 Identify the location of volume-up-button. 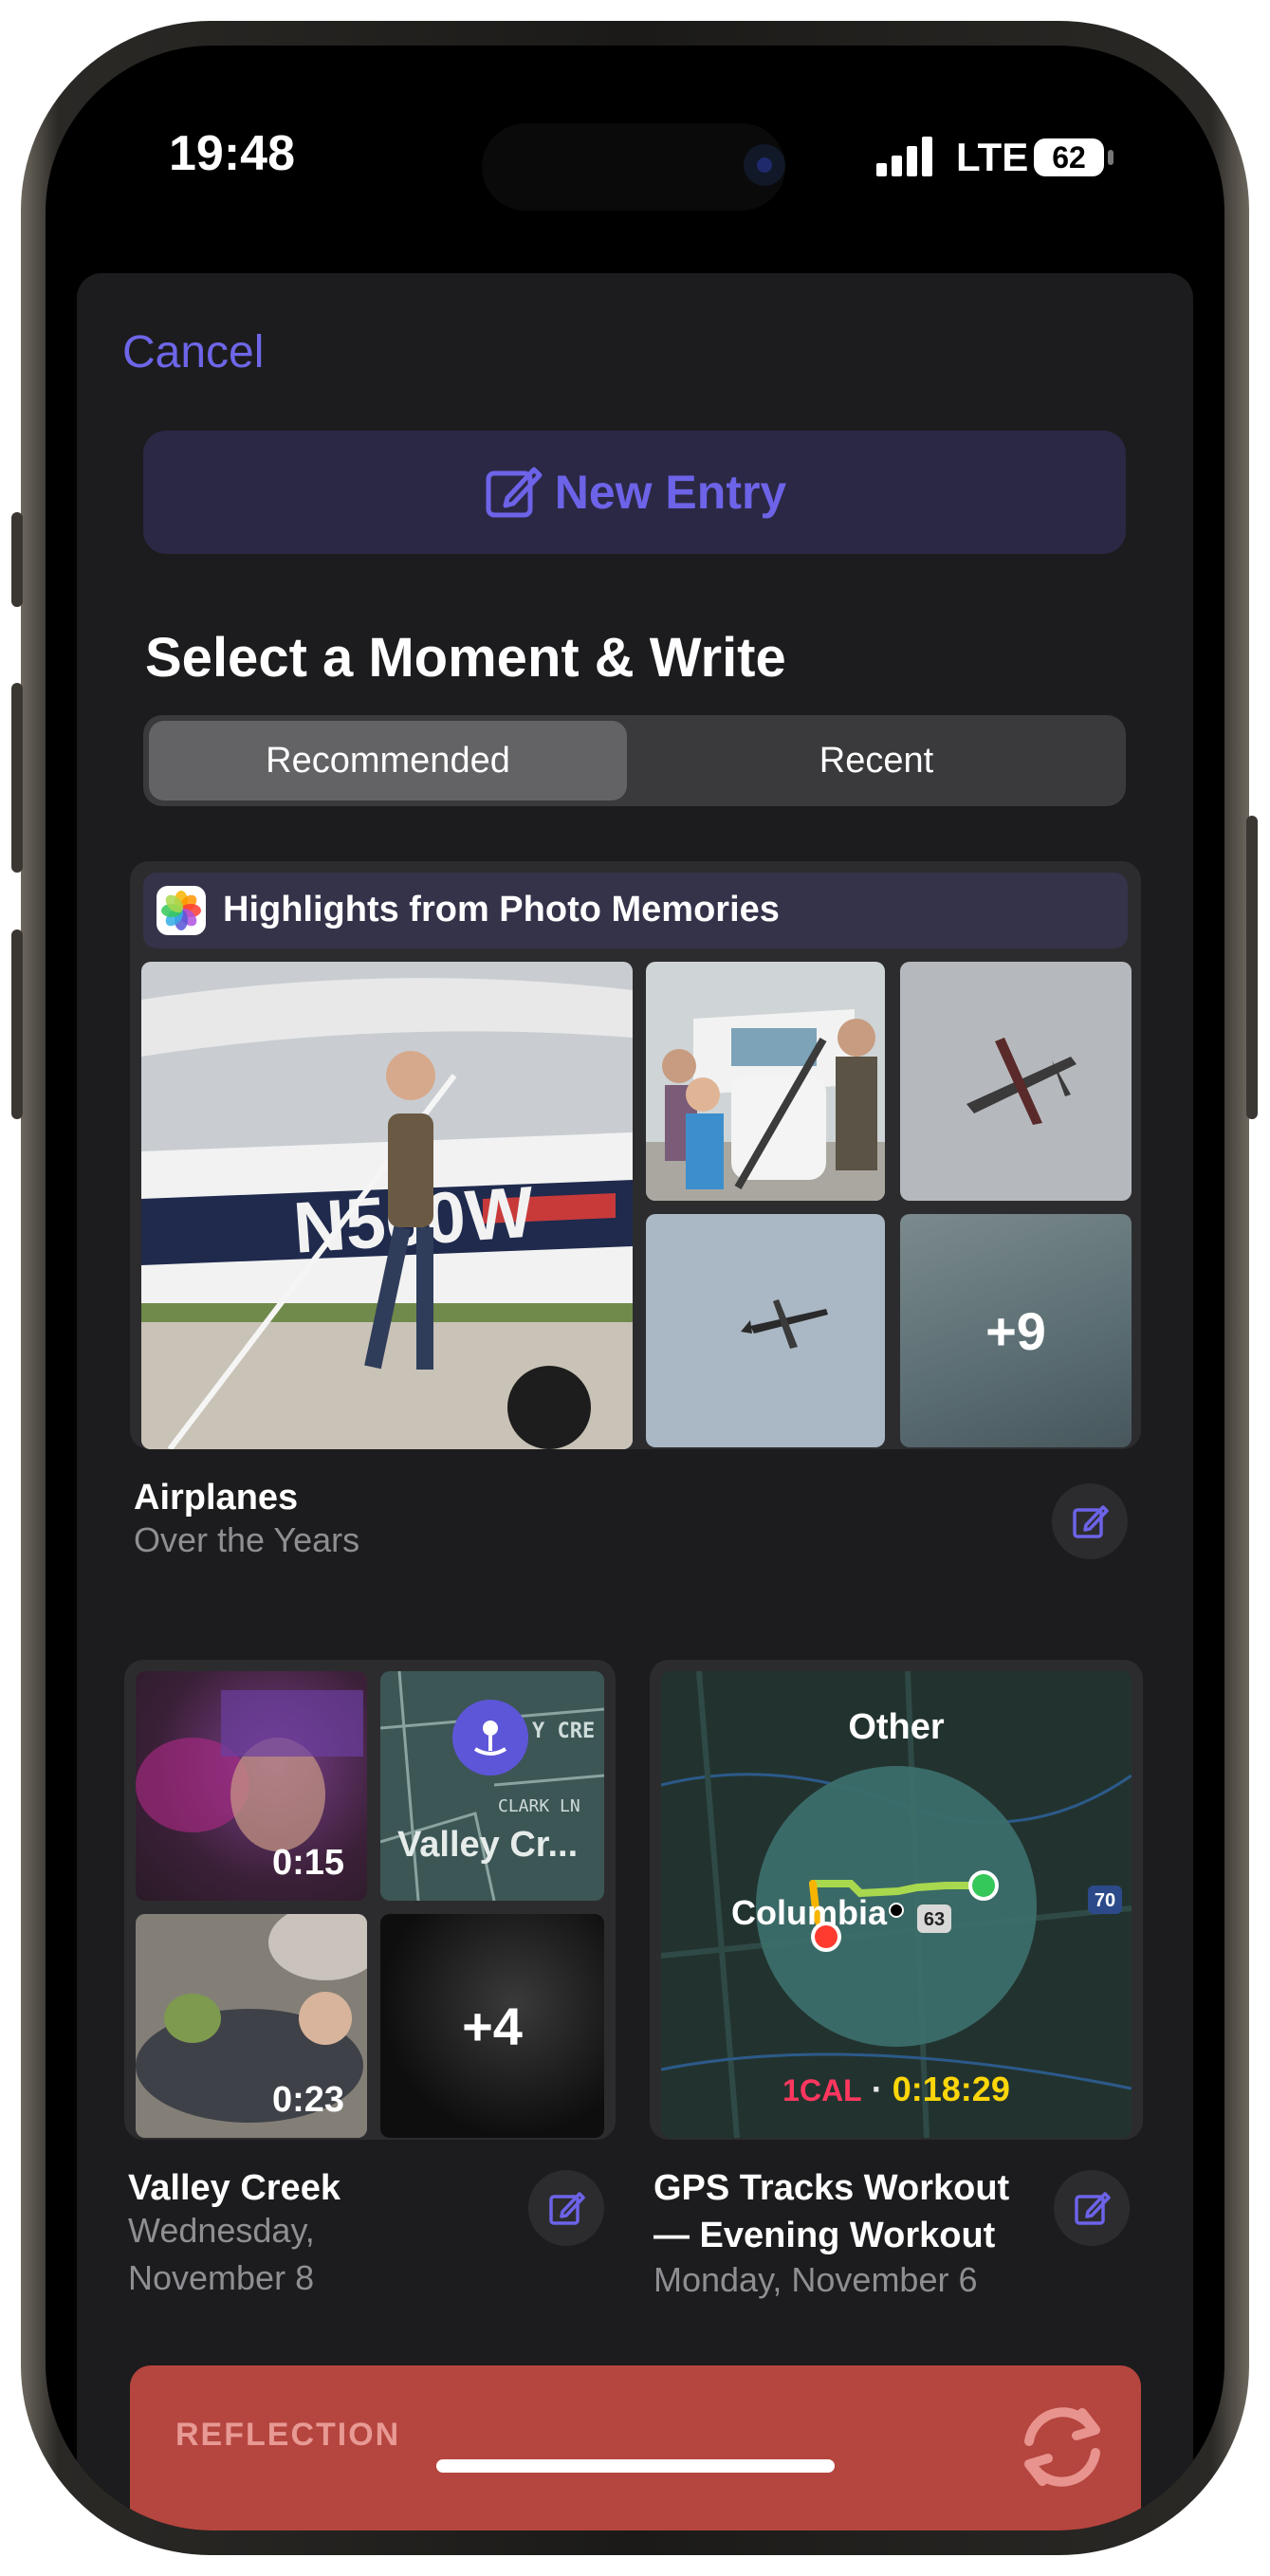
(17, 778).